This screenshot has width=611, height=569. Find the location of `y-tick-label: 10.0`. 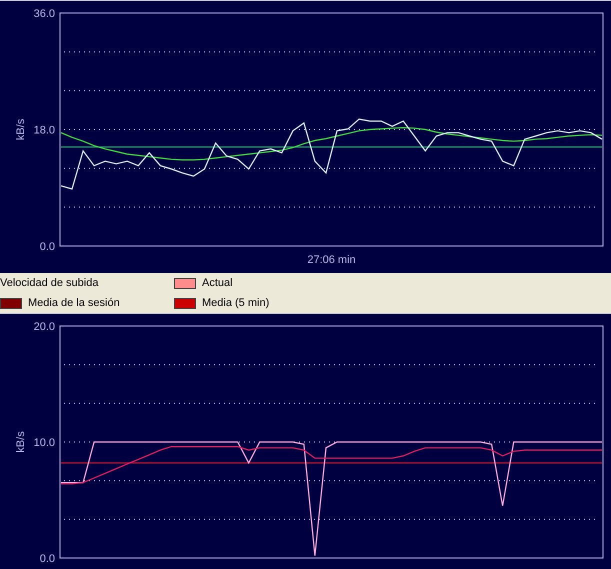

y-tick-label: 10.0 is located at coordinates (44, 443).